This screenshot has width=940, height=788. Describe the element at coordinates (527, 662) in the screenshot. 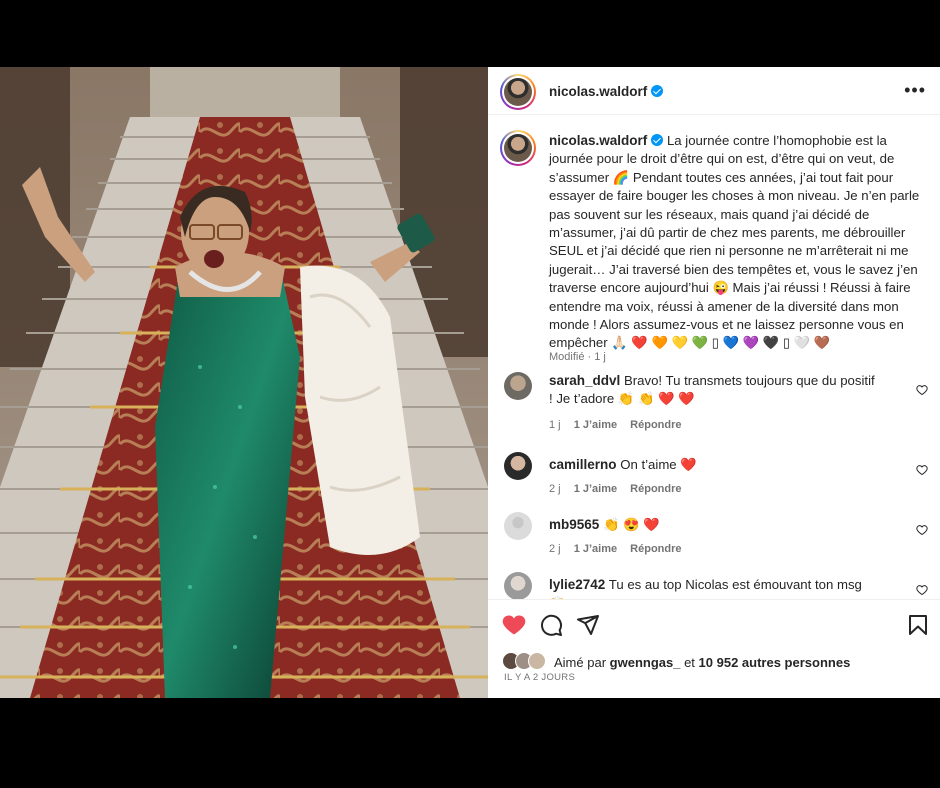

I see `liker-avatars` at that location.